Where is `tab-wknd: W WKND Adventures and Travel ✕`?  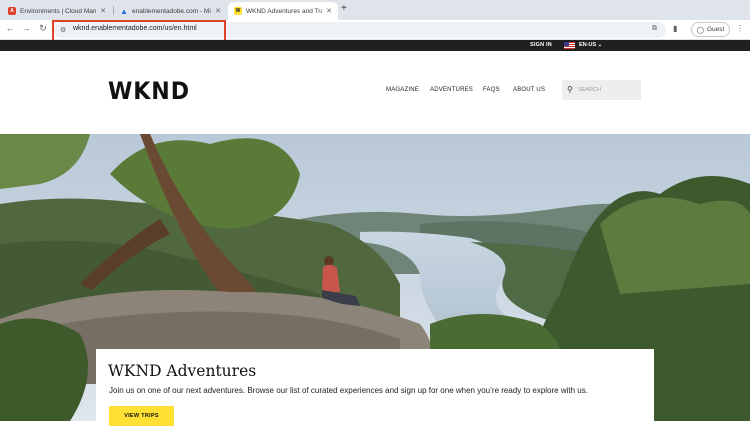 tab-wknd: W WKND Adventures and Travel ✕ is located at coordinates (283, 11).